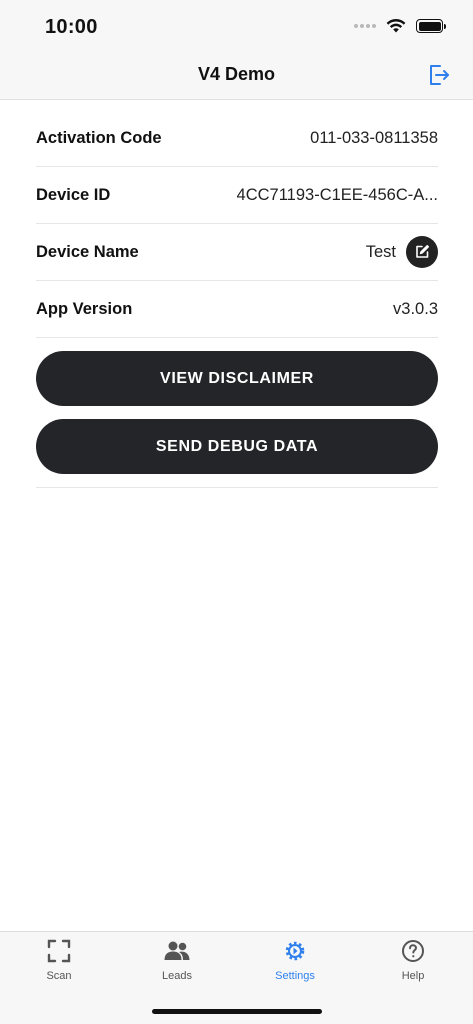 The width and height of the screenshot is (473, 1024). I want to click on battery-icon, so click(431, 26).